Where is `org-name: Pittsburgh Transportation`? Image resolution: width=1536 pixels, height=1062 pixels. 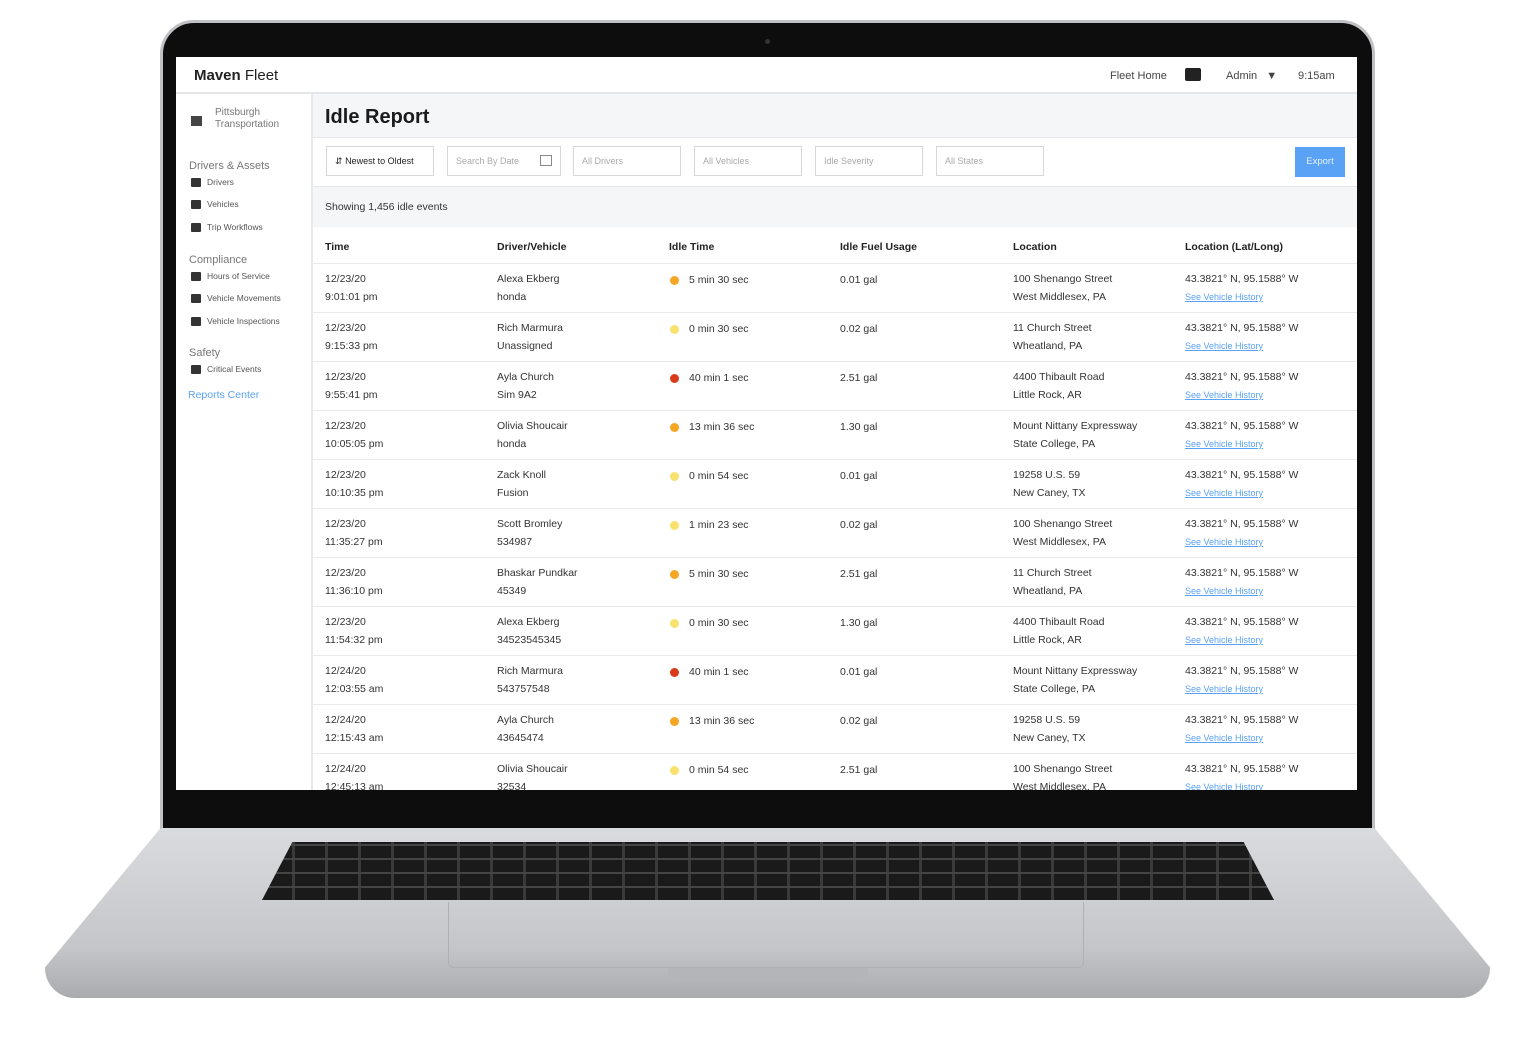 org-name: Pittsburgh Transportation is located at coordinates (247, 119).